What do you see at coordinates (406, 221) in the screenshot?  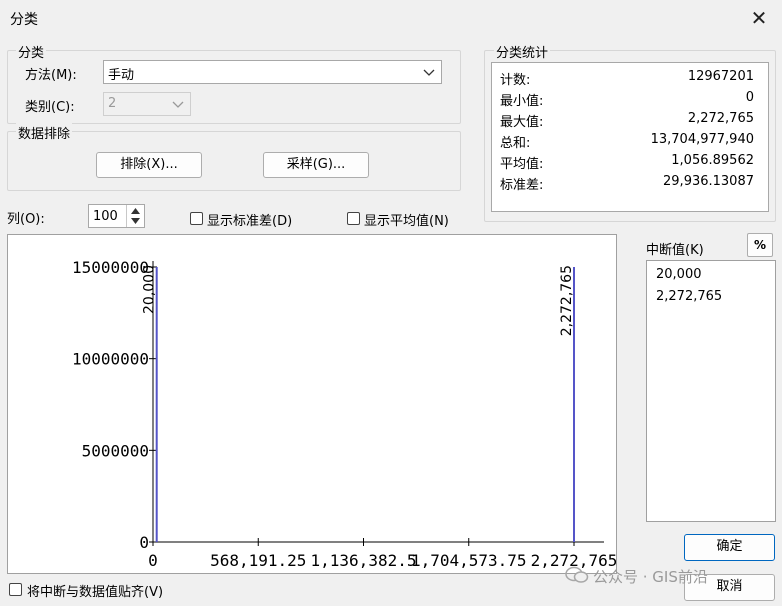 I see `show-mean-label: 显示平均值(N)` at bounding box center [406, 221].